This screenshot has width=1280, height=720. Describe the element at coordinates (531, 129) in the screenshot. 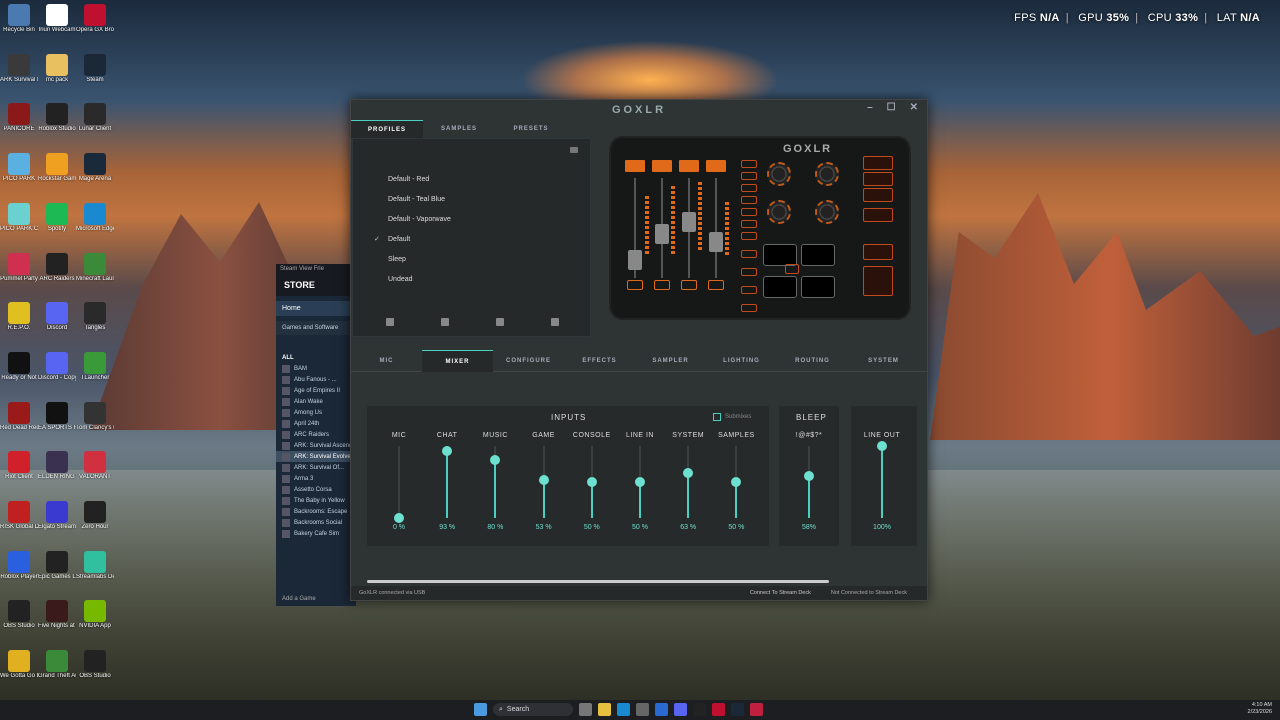

I see `tab-presets: PRESETS` at that location.